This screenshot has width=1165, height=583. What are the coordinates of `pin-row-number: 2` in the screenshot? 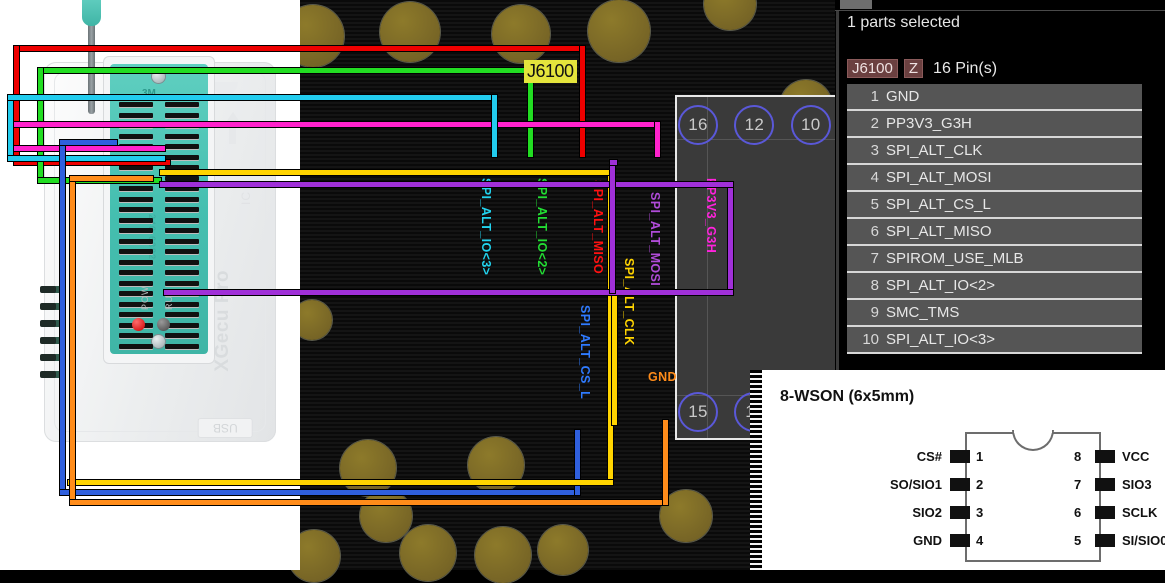 It's located at (874, 123).